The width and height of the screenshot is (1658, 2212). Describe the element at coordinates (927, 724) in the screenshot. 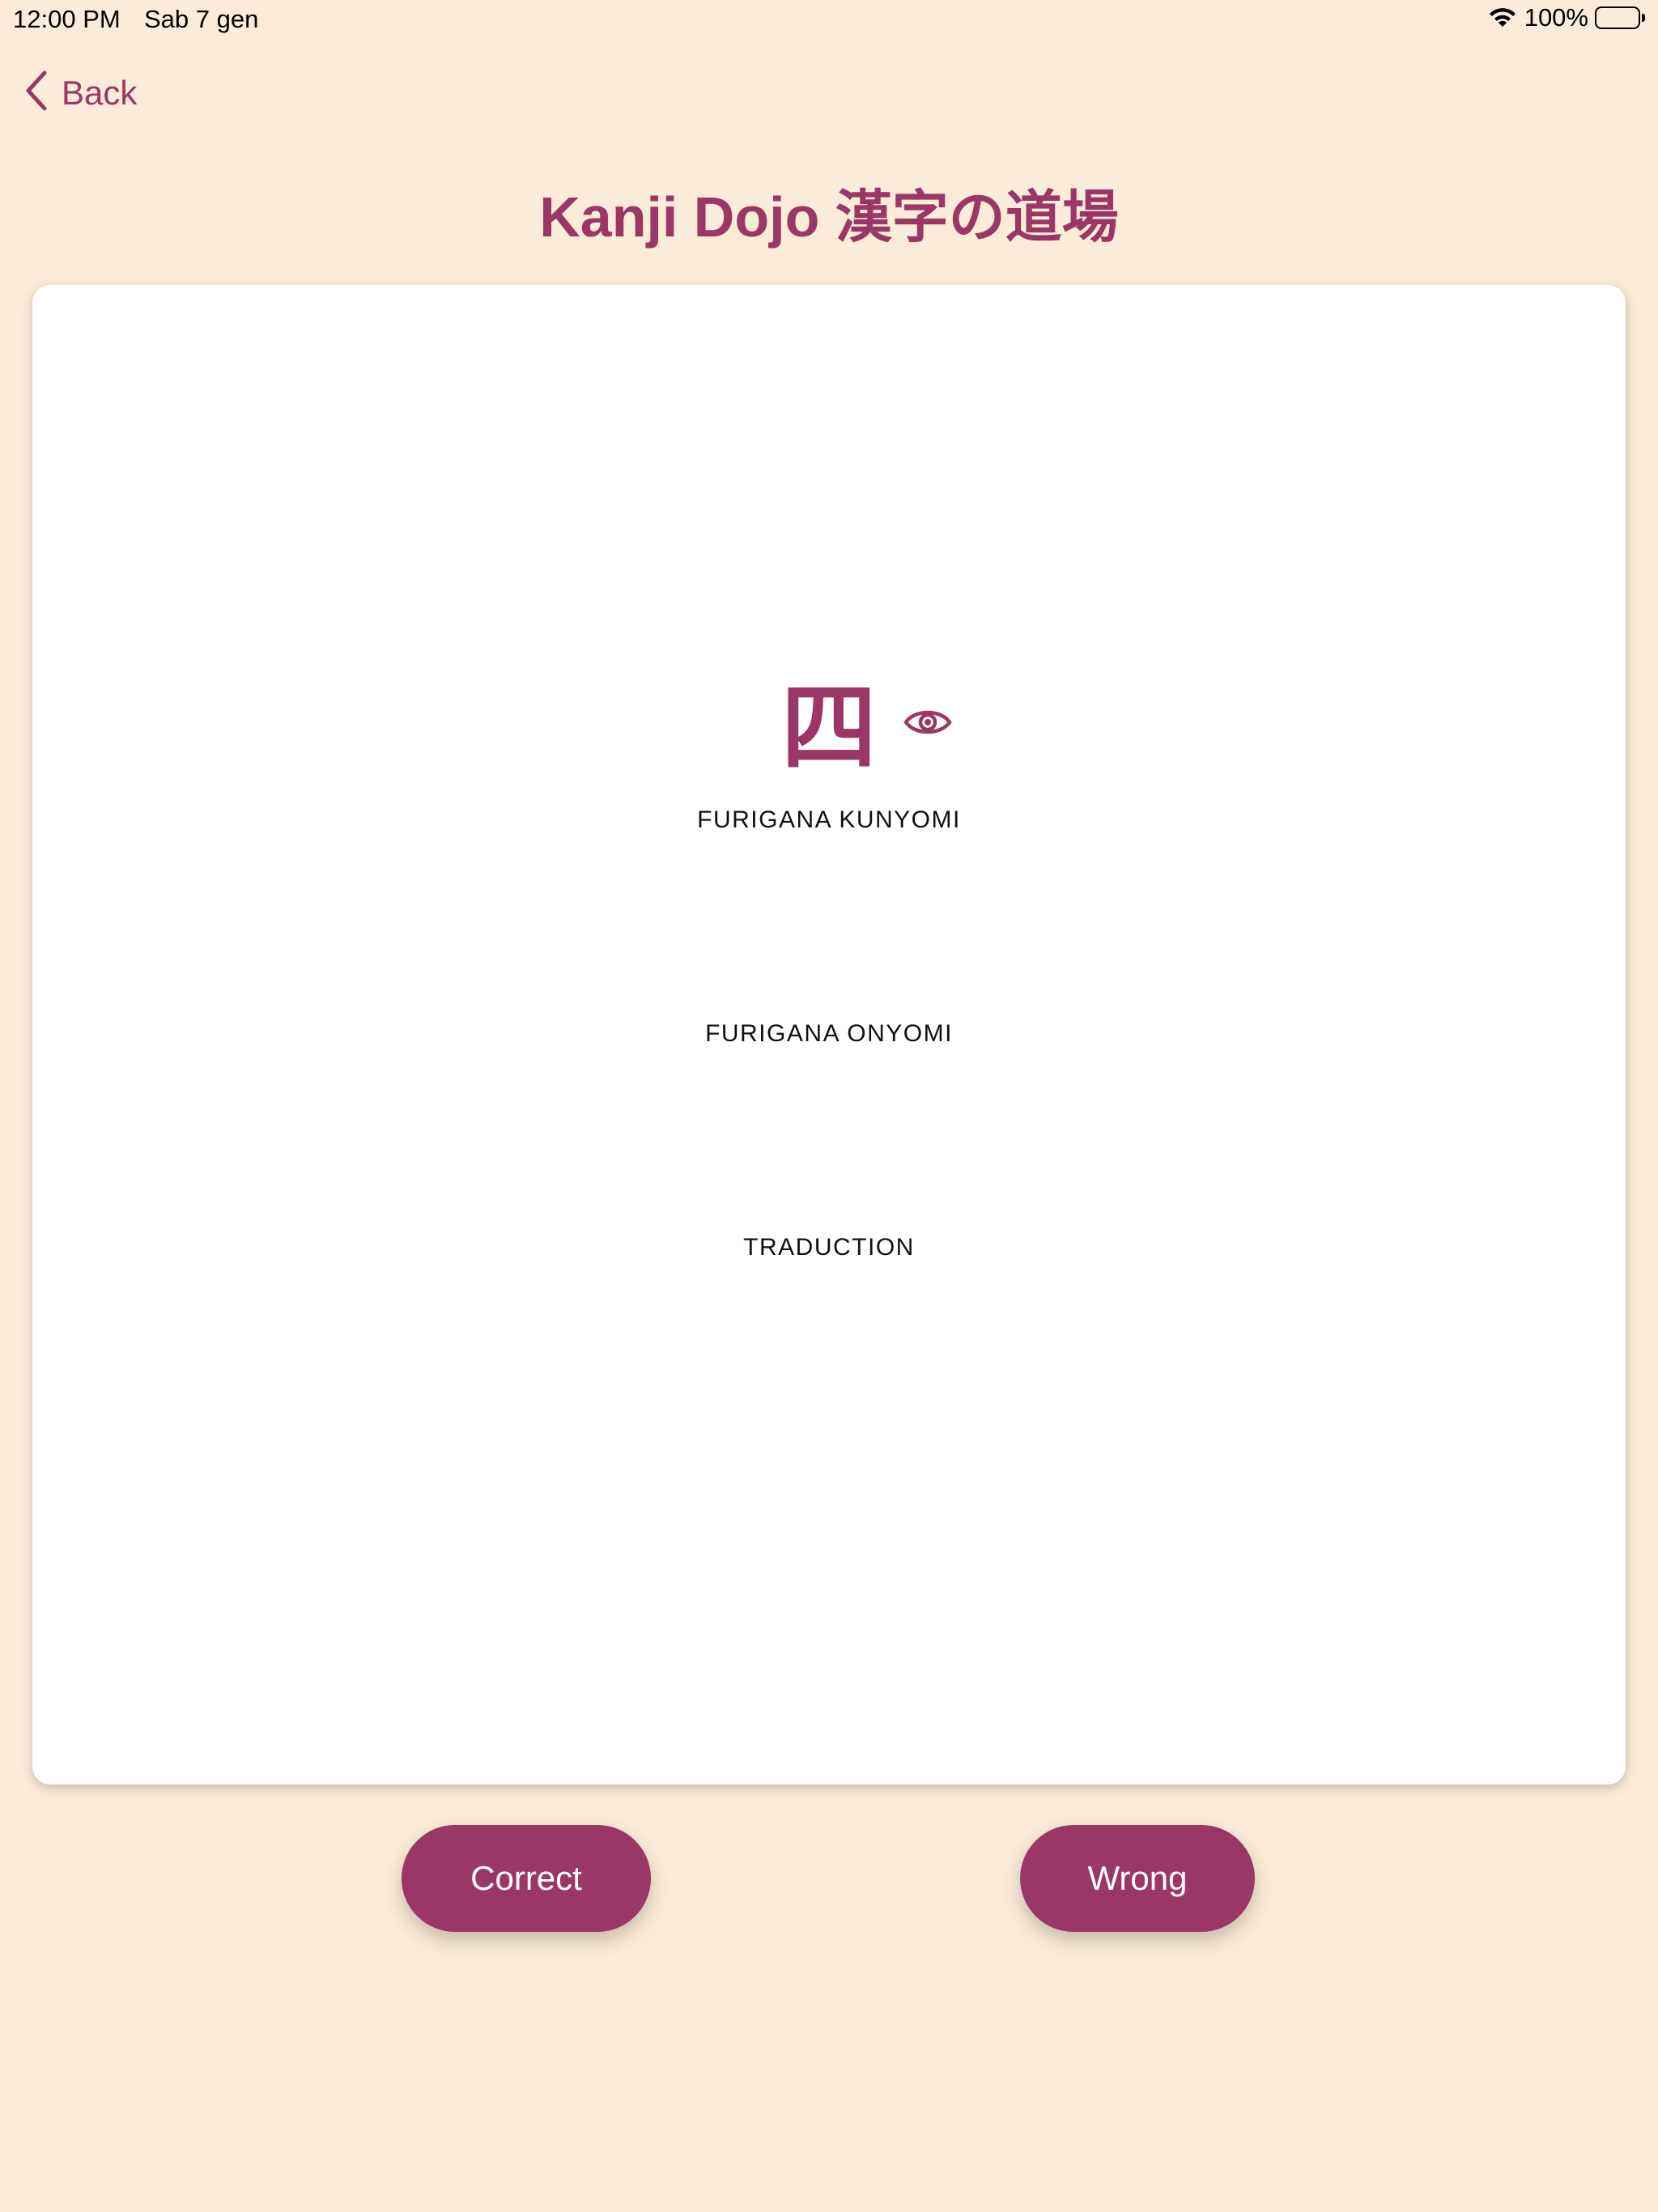

I see `eye-icon` at that location.